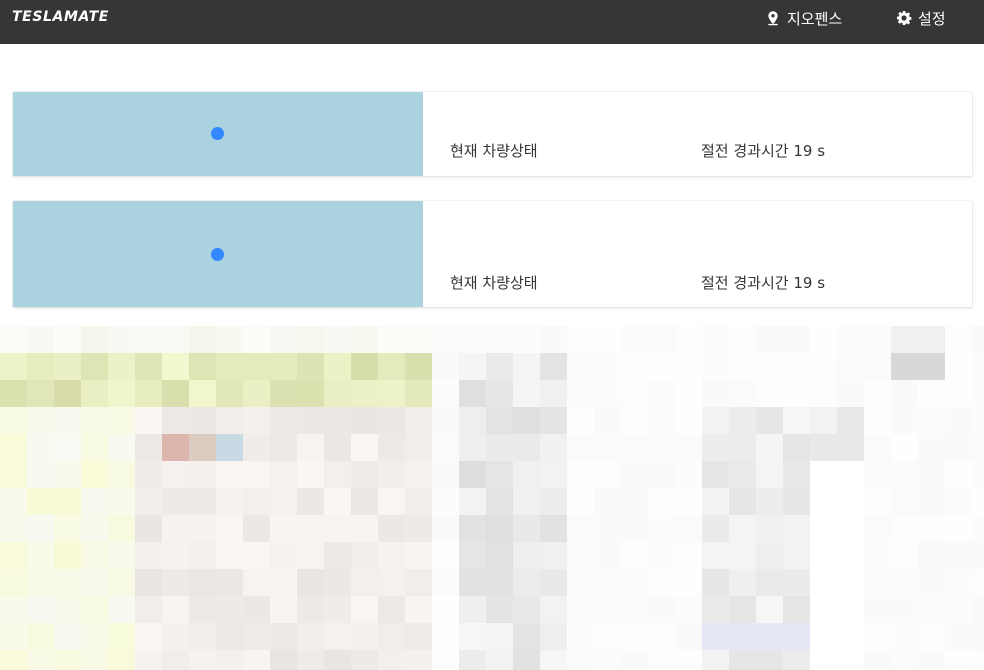 This screenshot has height=670, width=984. Describe the element at coordinates (494, 283) in the screenshot. I see `current-vehicle-state-label: 현재 차량상태` at that location.